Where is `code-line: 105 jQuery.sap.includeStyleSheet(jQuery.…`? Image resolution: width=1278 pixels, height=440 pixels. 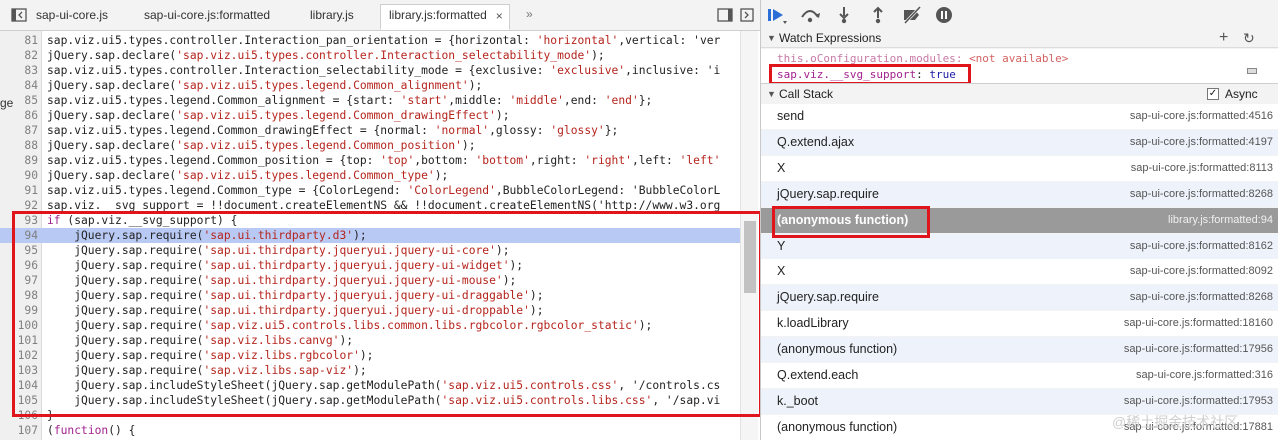 code-line: 105 jQuery.sap.includeStyleSheet(jQuery.… is located at coordinates (370, 400).